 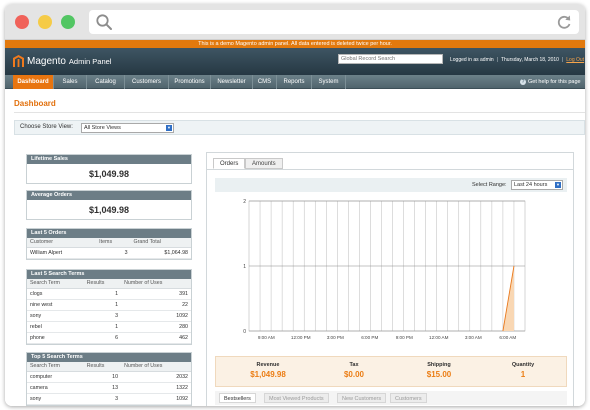 I want to click on lifetime-sales-box: Lifetime Sales $1,049.98, so click(x=109, y=169).